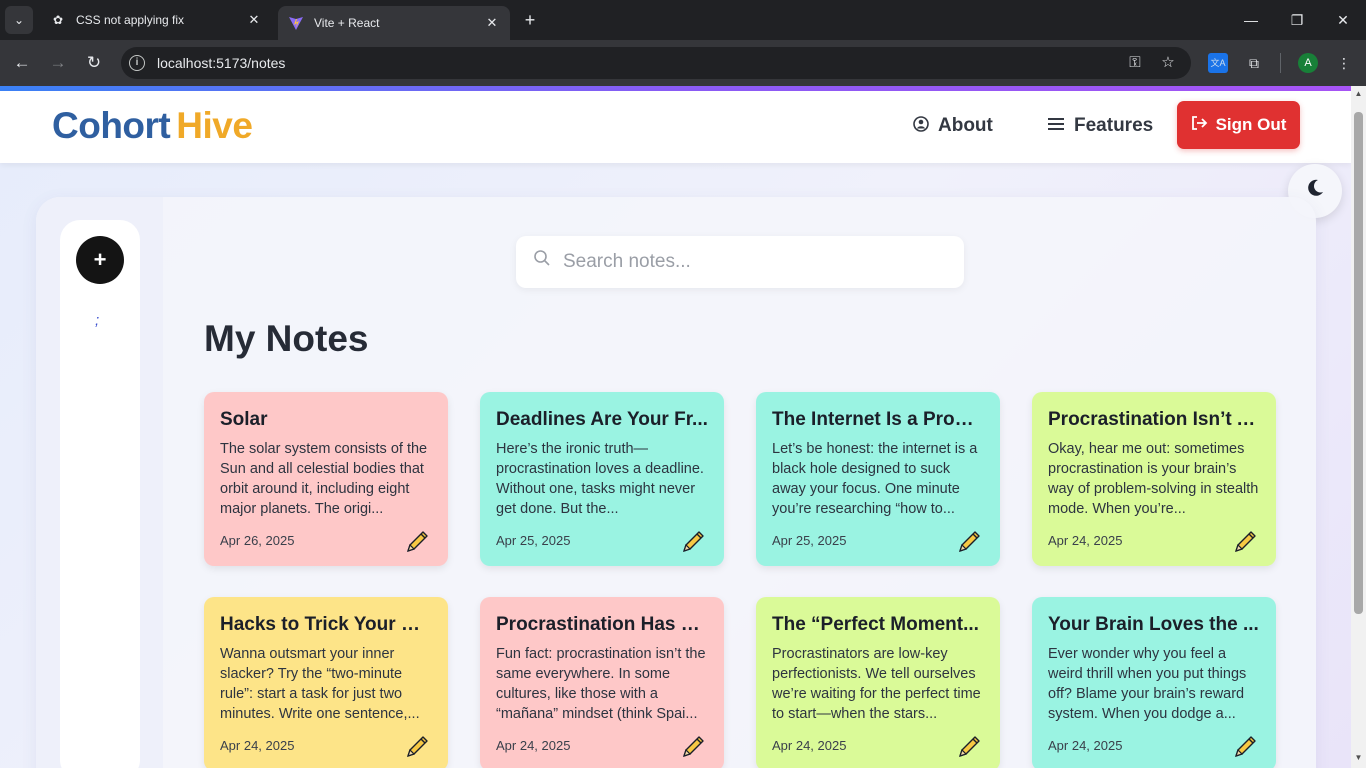 Image resolution: width=1366 pixels, height=768 pixels. I want to click on nav-features: Features, so click(1100, 126).